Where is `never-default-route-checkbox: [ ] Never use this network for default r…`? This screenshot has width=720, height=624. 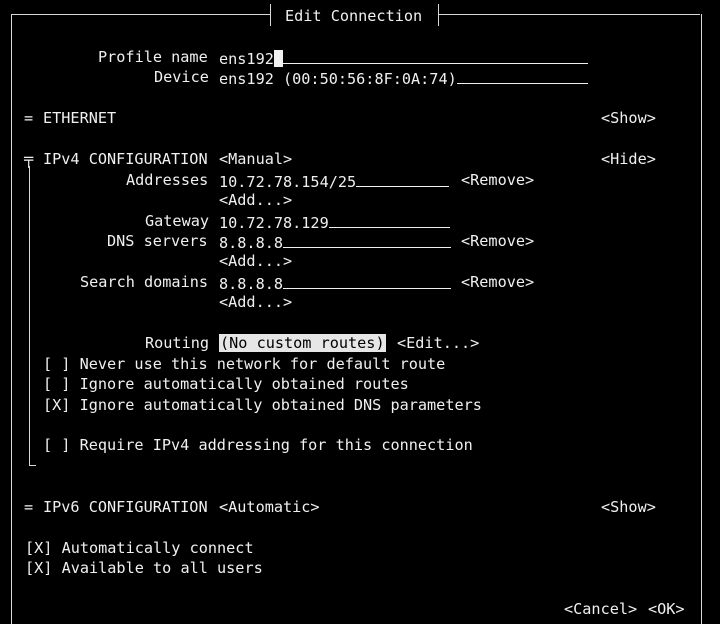
never-default-route-checkbox: [ ] Never use this network for default r… is located at coordinates (244, 364).